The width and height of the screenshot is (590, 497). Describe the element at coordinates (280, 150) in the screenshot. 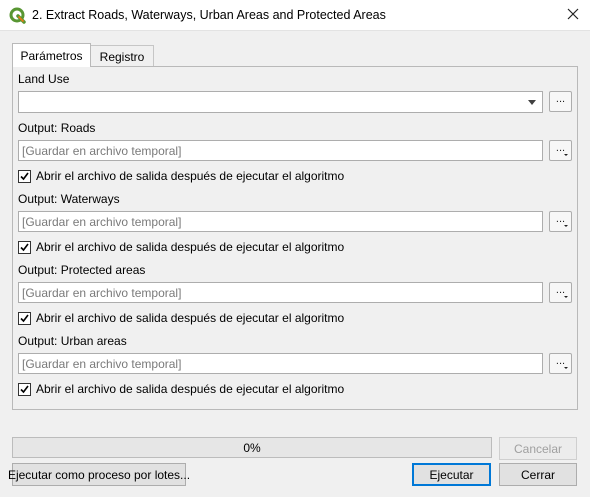

I see `output-roads-field: [Guardar en archivo temporal]` at that location.